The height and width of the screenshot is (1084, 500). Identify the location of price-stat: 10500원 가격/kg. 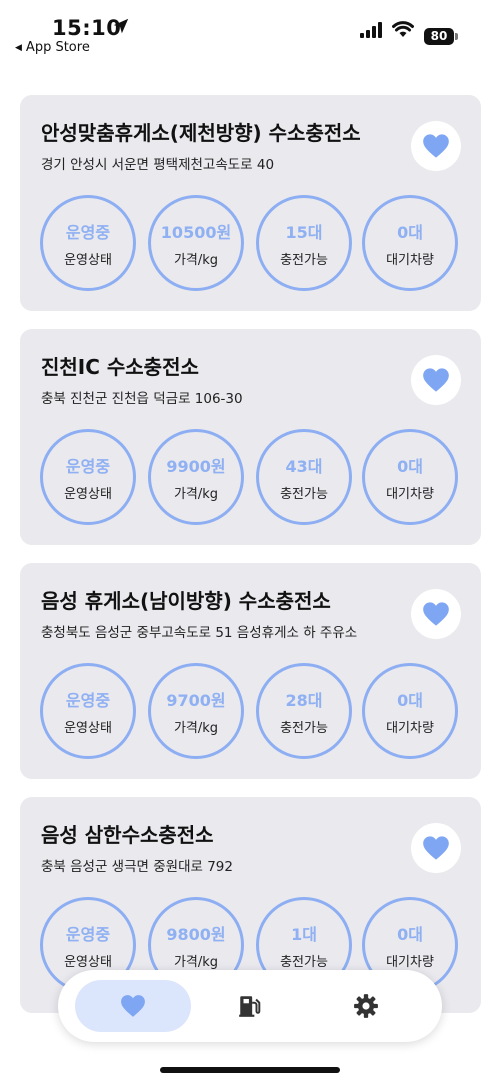
(196, 243).